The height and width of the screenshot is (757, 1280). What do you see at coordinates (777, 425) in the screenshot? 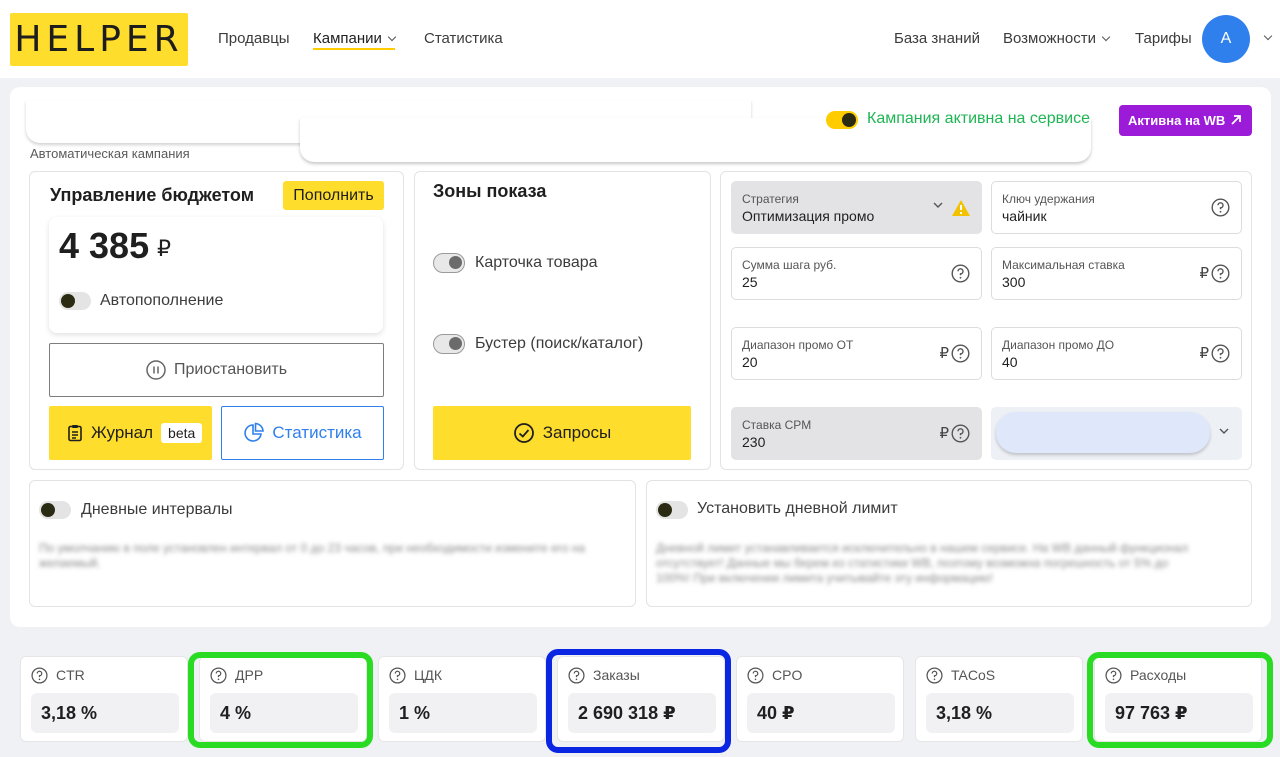
I see `cpm-bid-label: Ставка CPM` at bounding box center [777, 425].